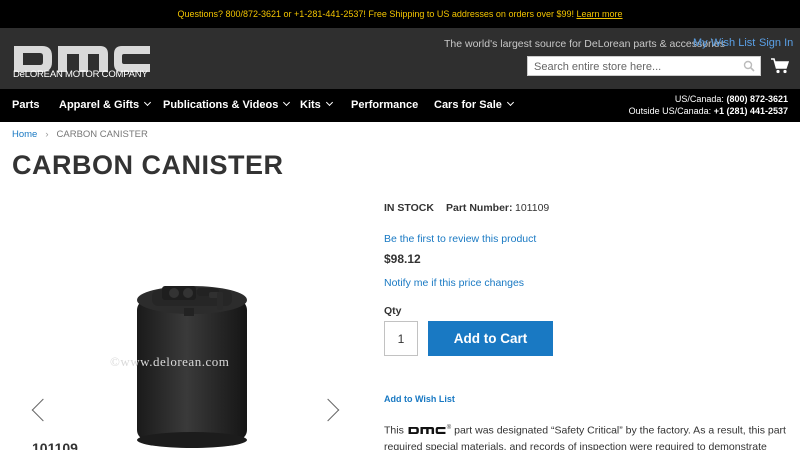 The width and height of the screenshot is (800, 450). Describe the element at coordinates (402, 259) in the screenshot. I see `product-price: $98.12` at that location.